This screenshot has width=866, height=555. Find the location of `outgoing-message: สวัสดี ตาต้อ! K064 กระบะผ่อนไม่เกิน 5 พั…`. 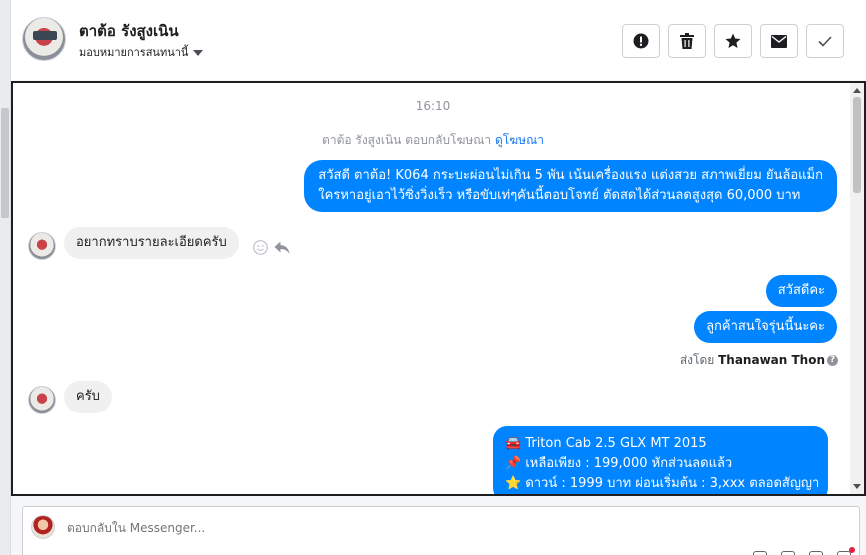

outgoing-message: สวัสดี ตาต้อ! K064 กระบะผ่อนไม่เกิน 5 พั… is located at coordinates (570, 186).